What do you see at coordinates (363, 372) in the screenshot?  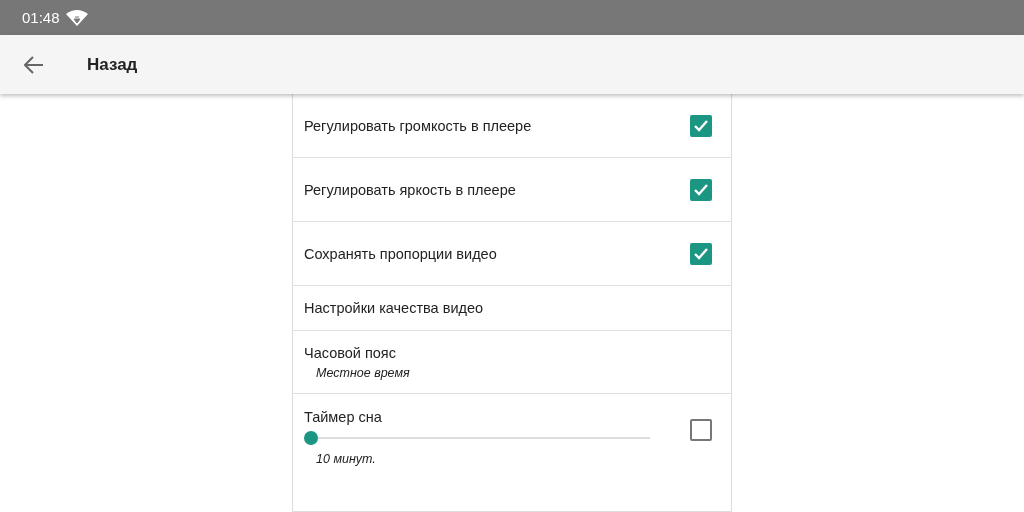 I see `setting-value: Местное время` at bounding box center [363, 372].